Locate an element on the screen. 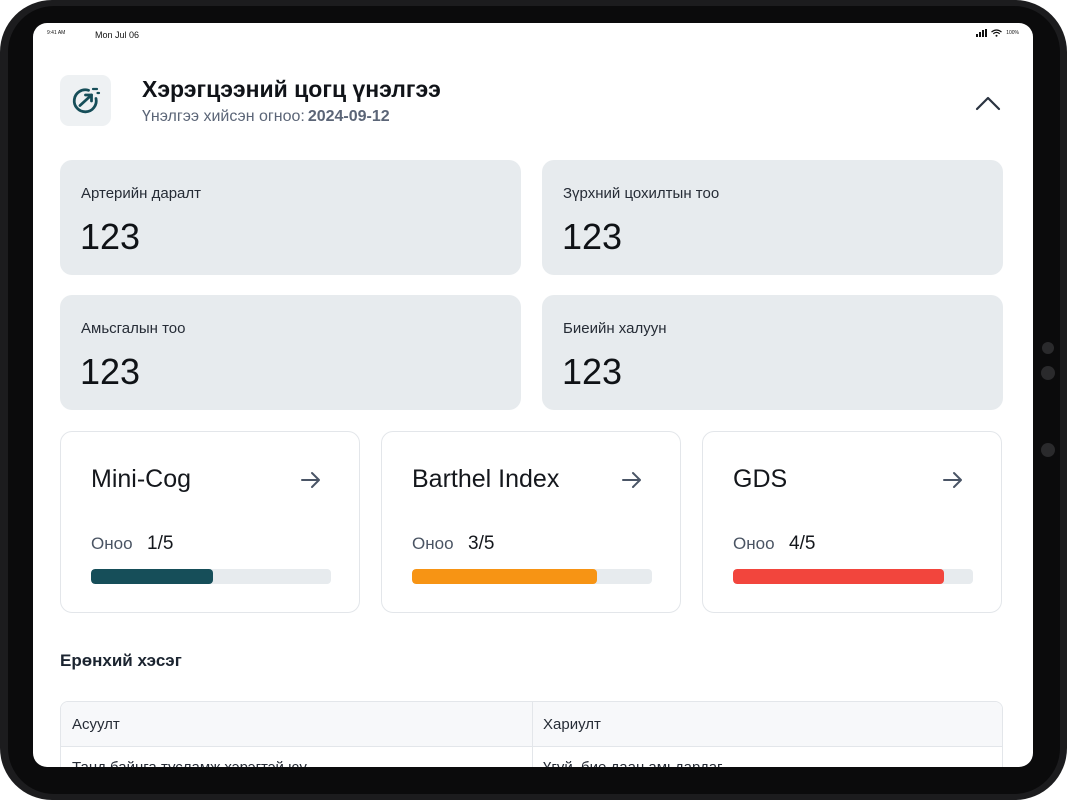 The image size is (1067, 800). score-card-mini-cog: Mini-Cog Оноо 1/5 is located at coordinates (210, 522).